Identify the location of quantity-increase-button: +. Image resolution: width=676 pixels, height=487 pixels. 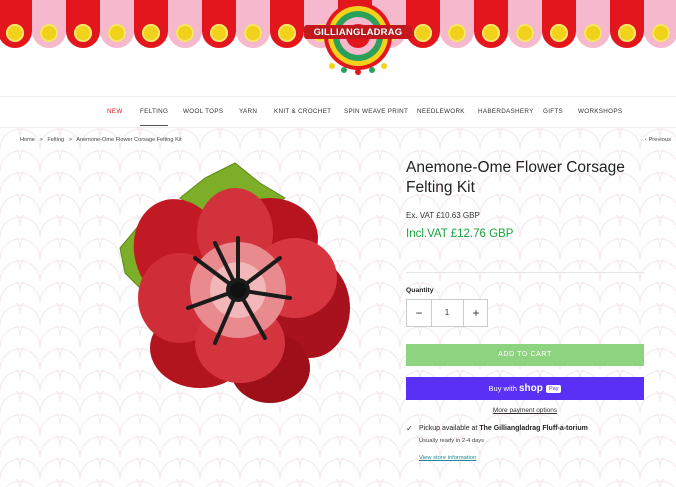
(475, 313).